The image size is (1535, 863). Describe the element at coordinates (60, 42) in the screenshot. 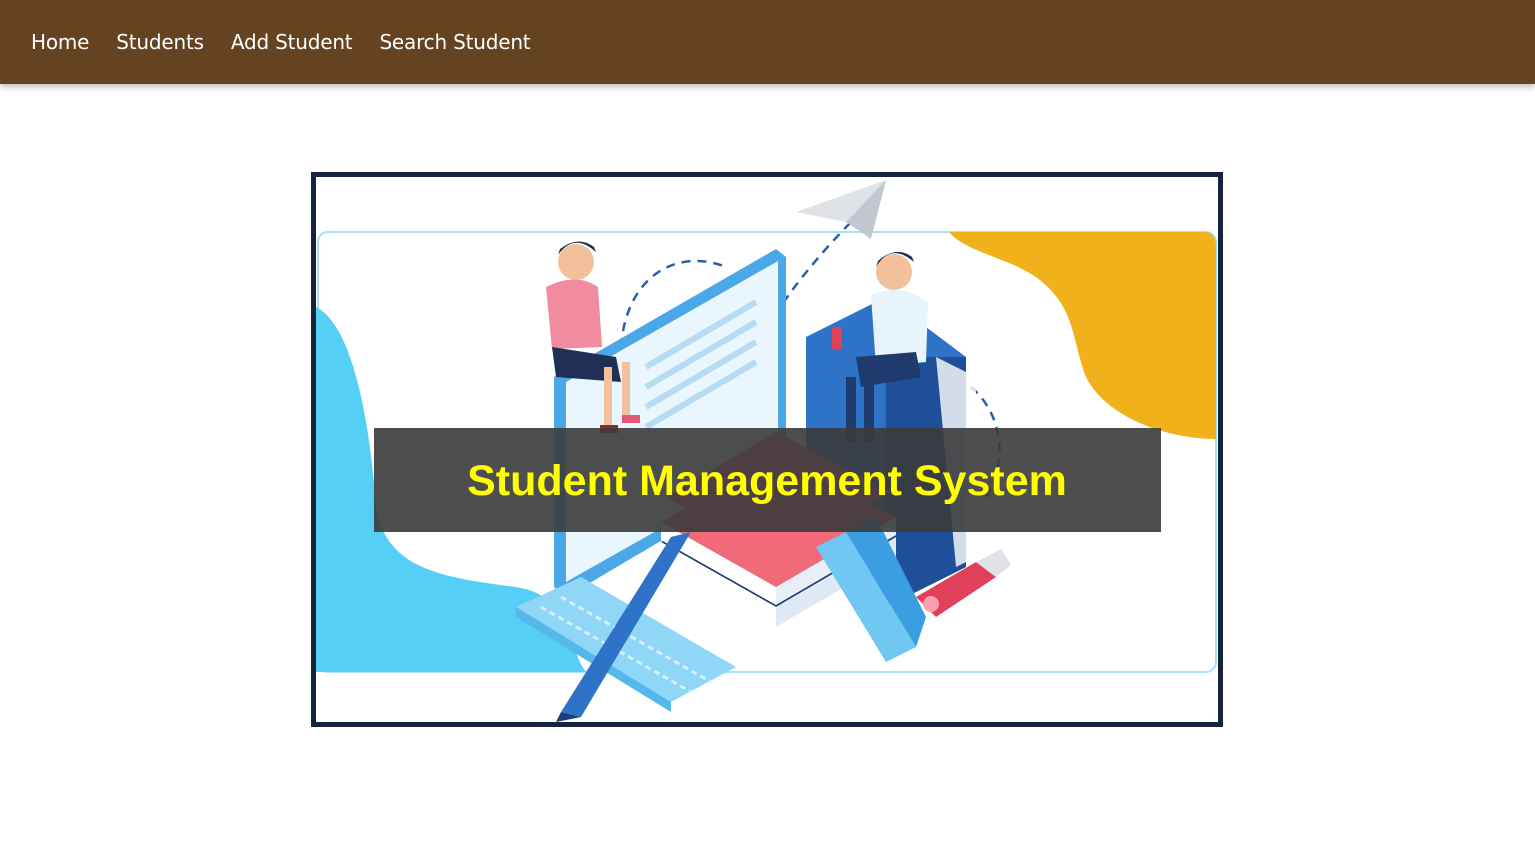

I see `nav-home-link: Home` at that location.